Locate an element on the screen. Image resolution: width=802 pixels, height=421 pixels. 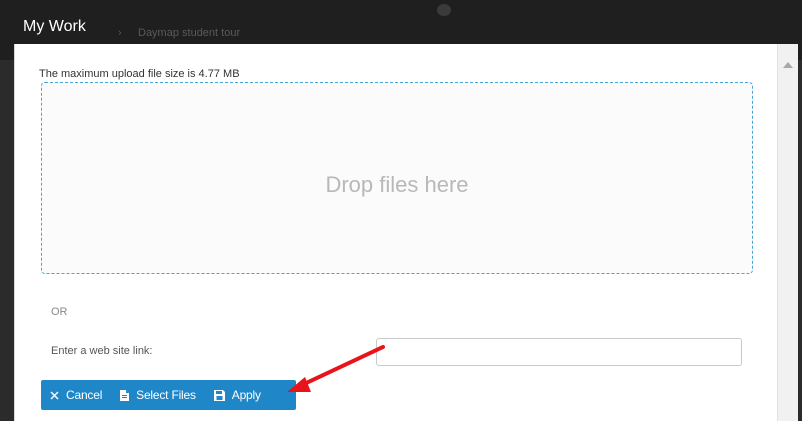
or-divider-text: OR is located at coordinates (59, 312).